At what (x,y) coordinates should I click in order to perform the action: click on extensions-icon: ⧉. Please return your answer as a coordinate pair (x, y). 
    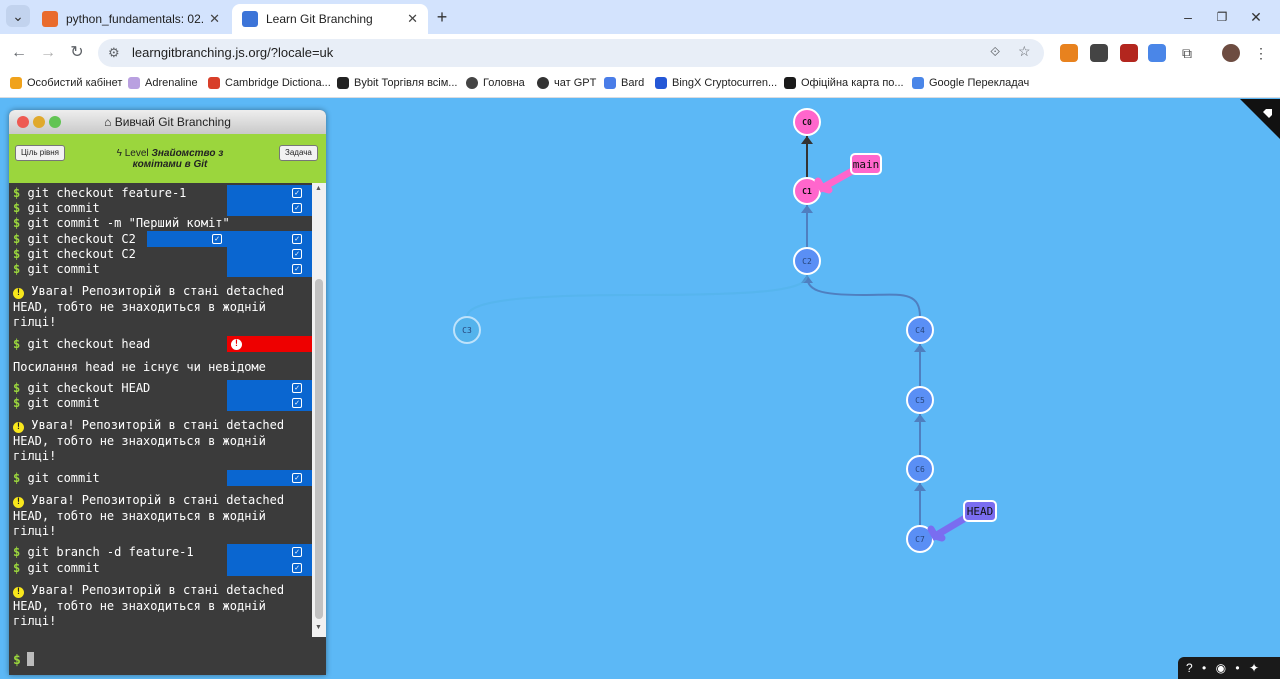
    Looking at the image, I should click on (1187, 53).